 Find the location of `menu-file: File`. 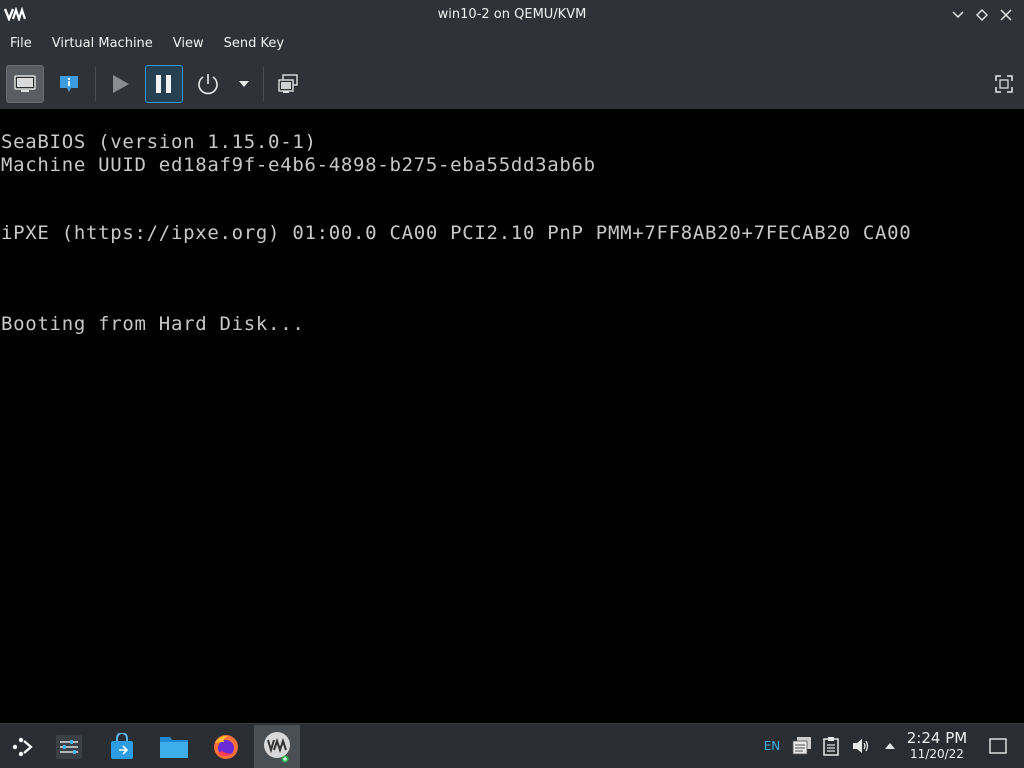

menu-file: File is located at coordinates (21, 44).